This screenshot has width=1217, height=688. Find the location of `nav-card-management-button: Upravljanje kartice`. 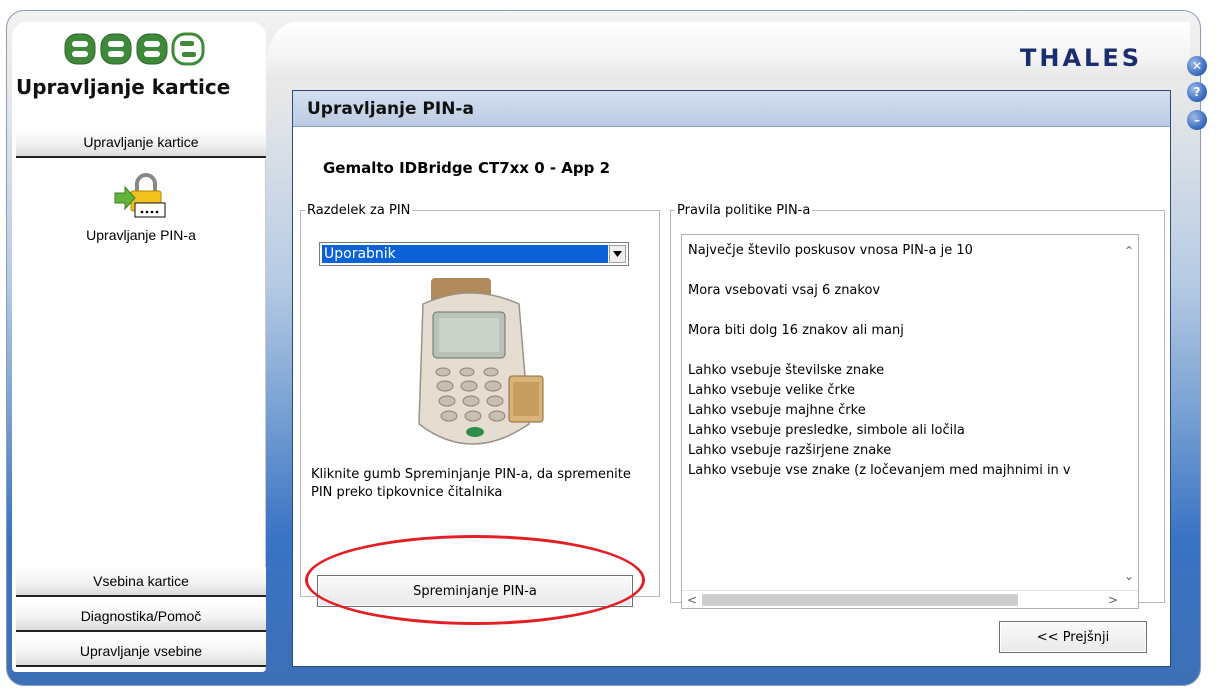

nav-card-management-button: Upravljanje kartice is located at coordinates (141, 143).